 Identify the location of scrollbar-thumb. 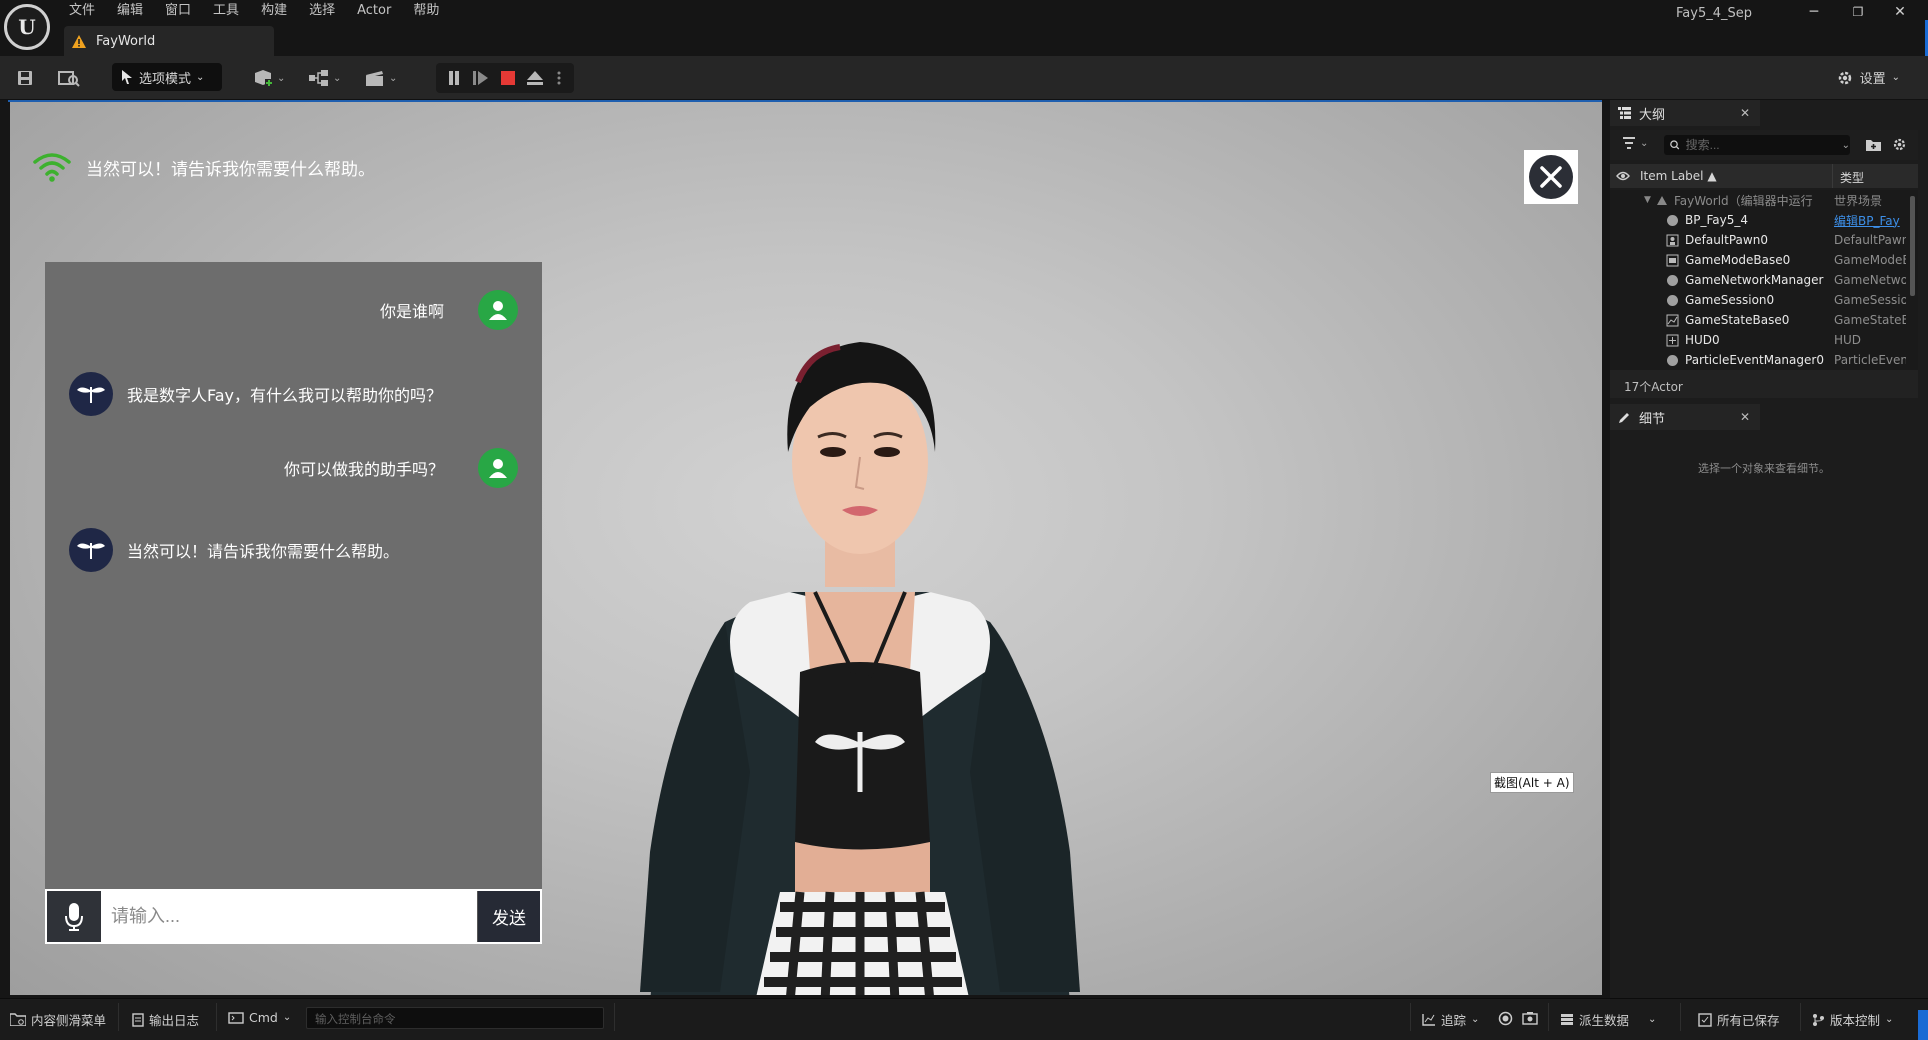
(1912, 246).